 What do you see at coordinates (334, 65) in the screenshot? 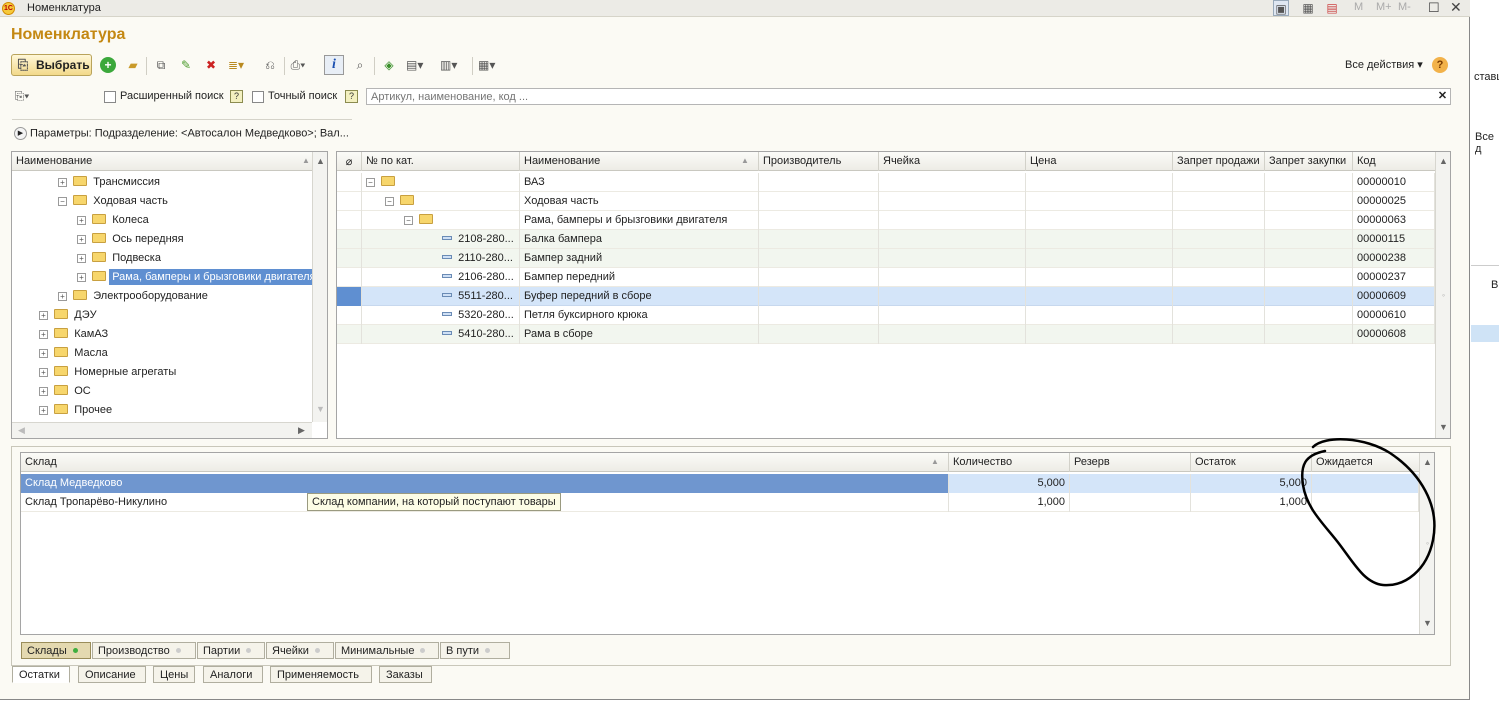
I see `info-icon: i` at bounding box center [334, 65].